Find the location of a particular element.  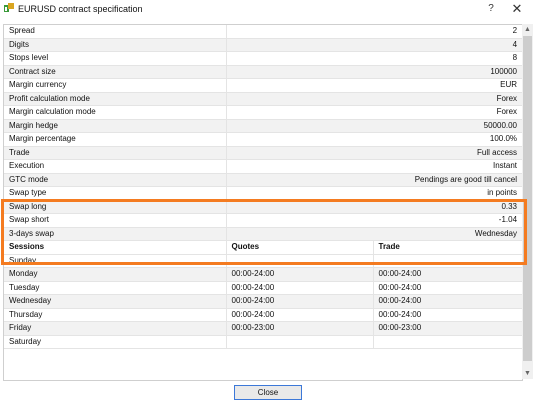

spec-row-3-days-swap: 3-days swap Wednesday is located at coordinates (263, 234).